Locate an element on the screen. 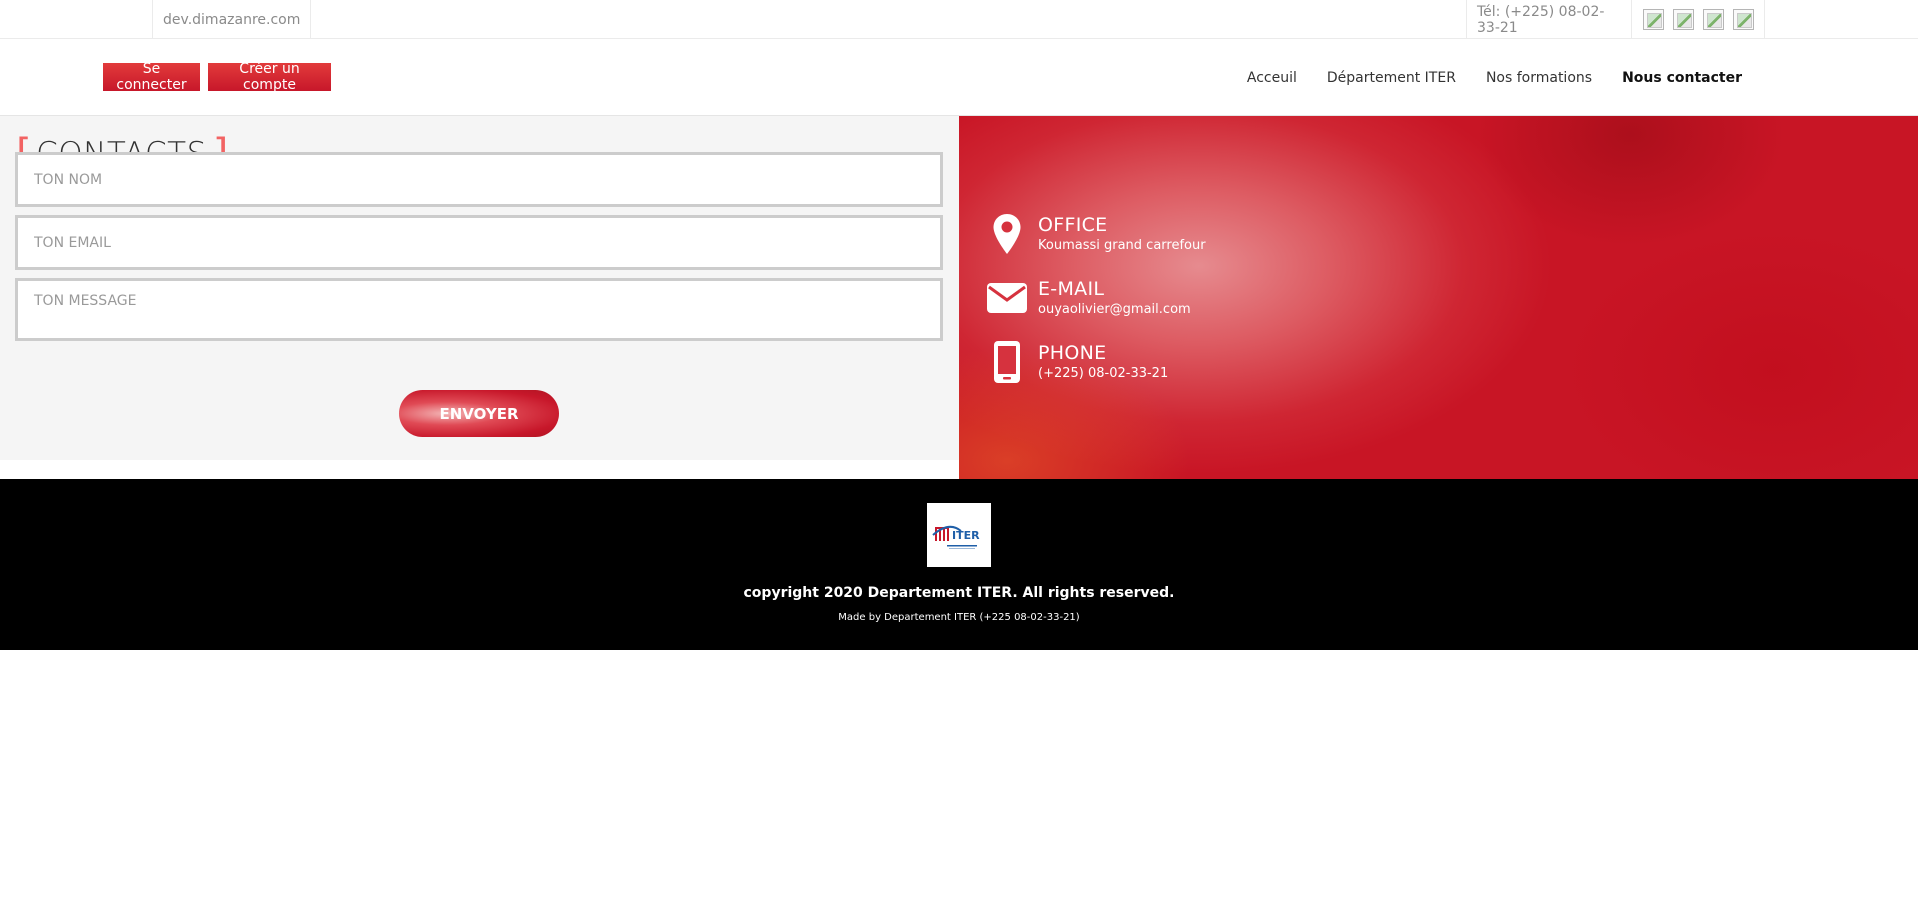 The image size is (1918, 911). nav-item-formations: Nos formations is located at coordinates (1539, 78).